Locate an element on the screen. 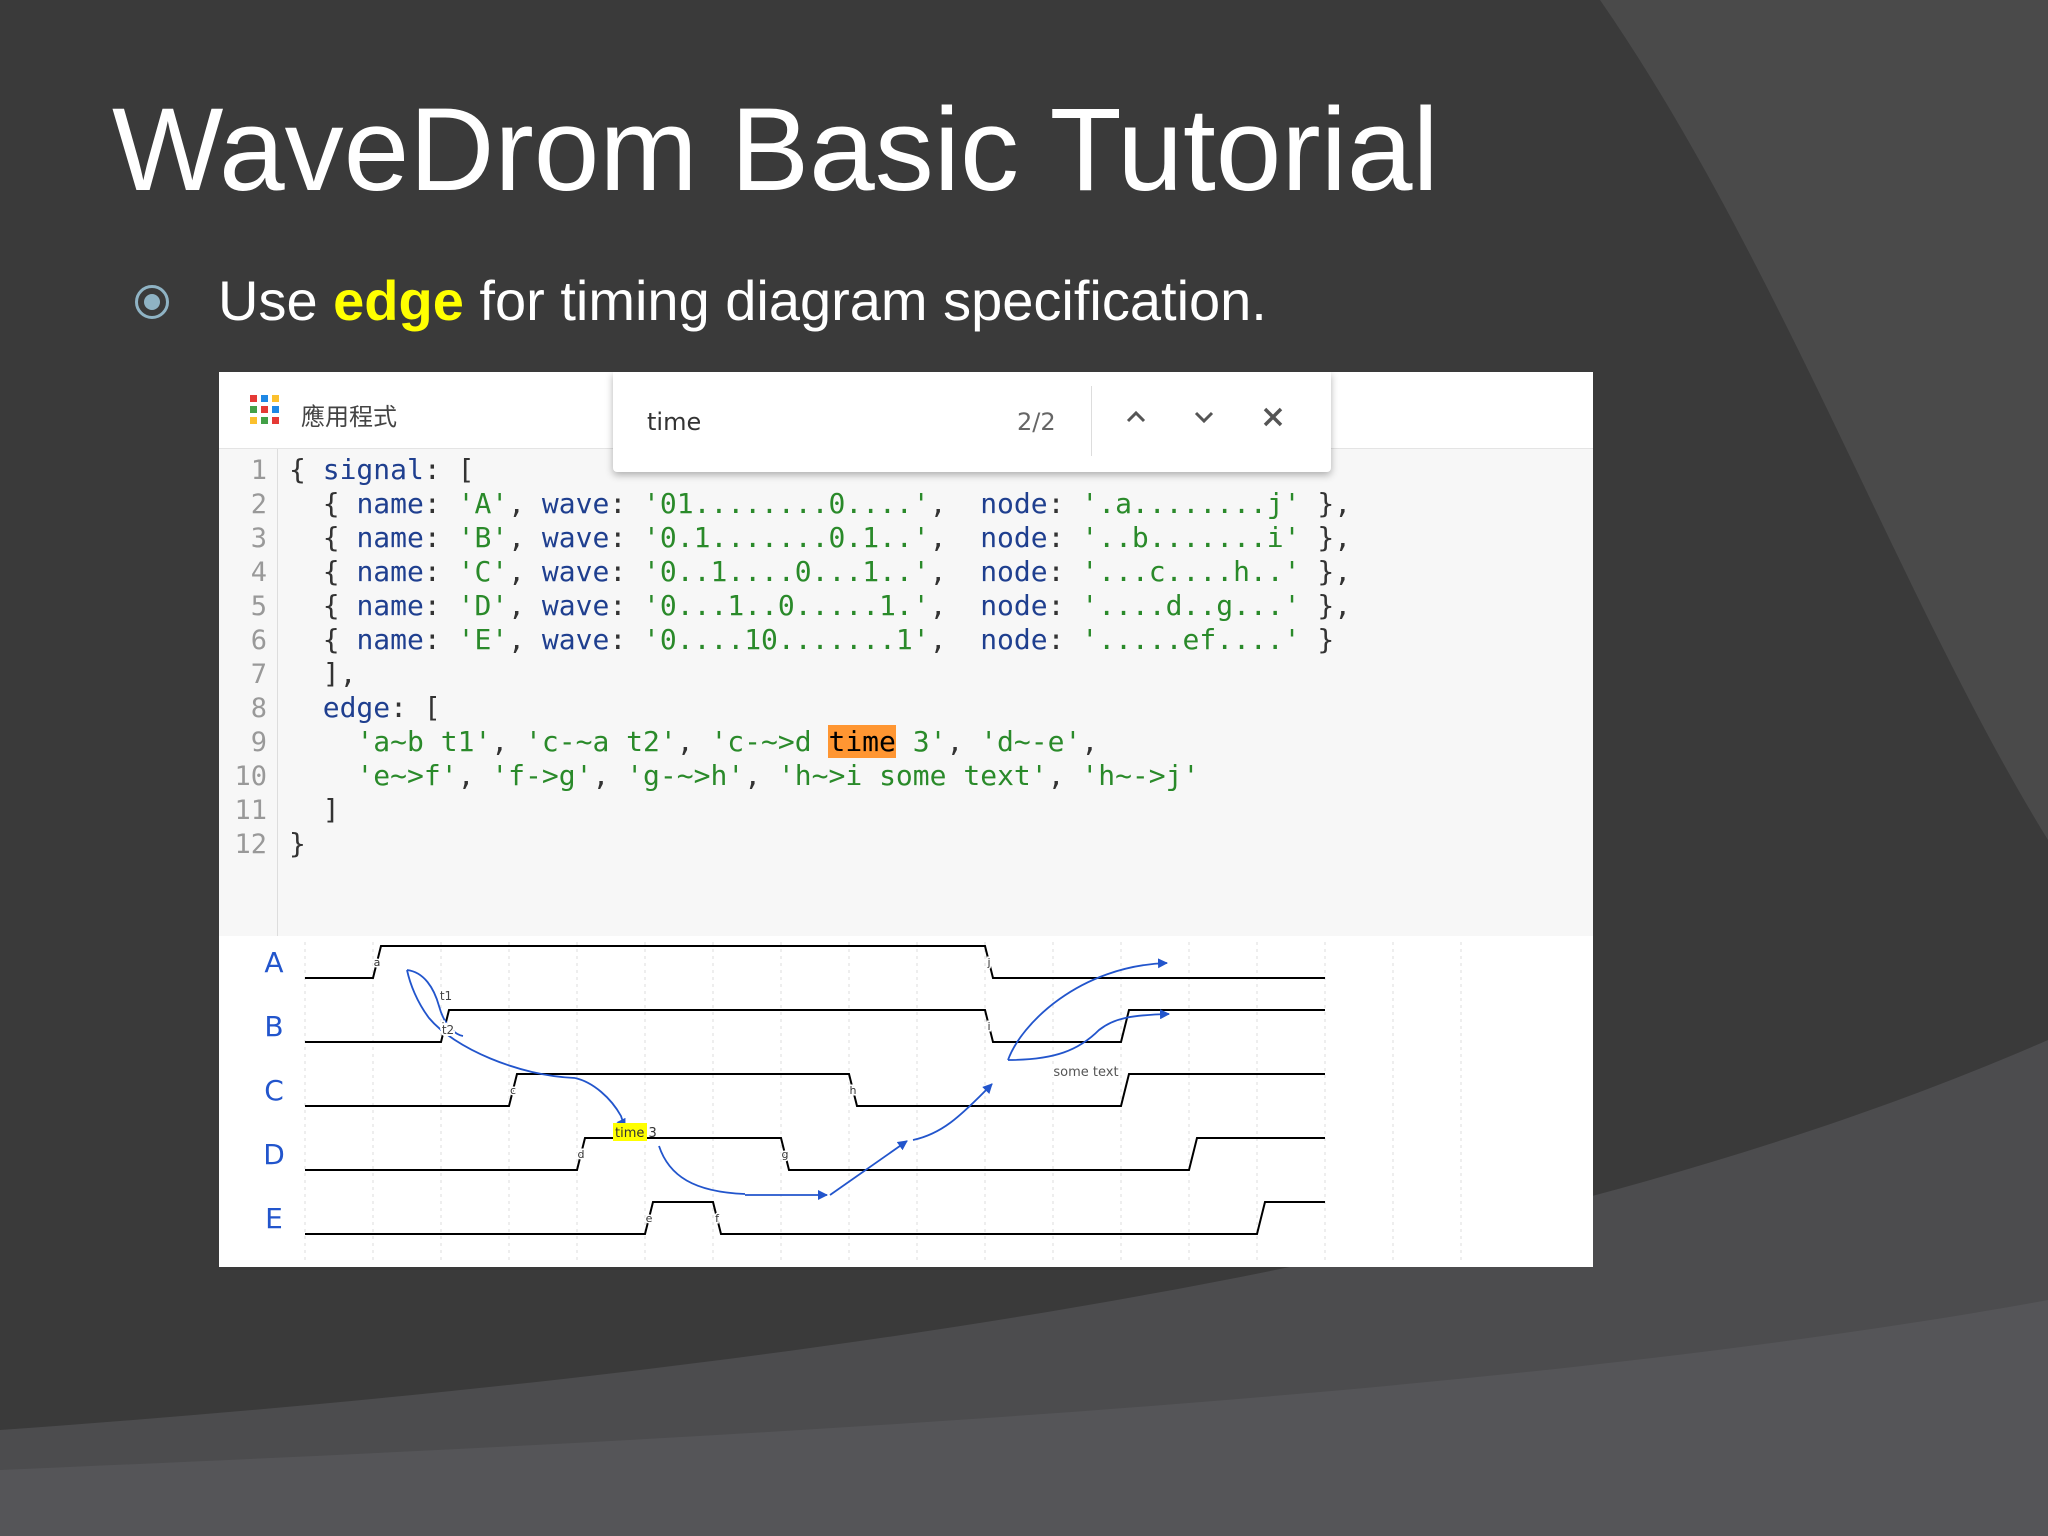  line-number: 11 is located at coordinates (250, 810).